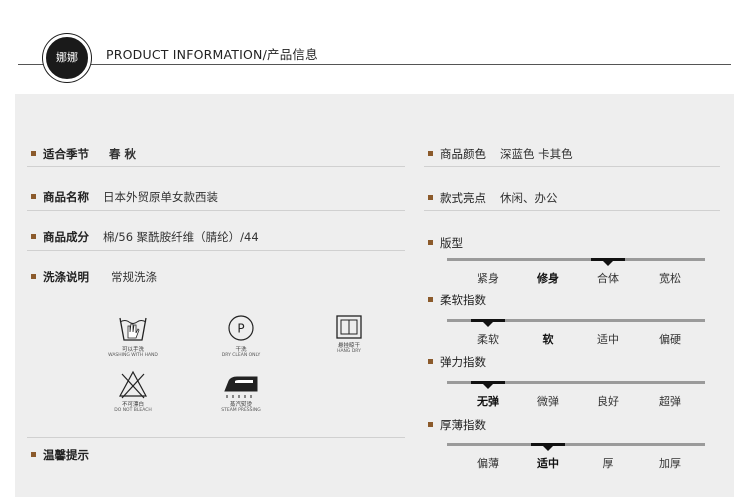 The width and height of the screenshot is (749, 501). Describe the element at coordinates (240, 405) in the screenshot. I see `care-label-cn: 蒸汽熨烫` at that location.